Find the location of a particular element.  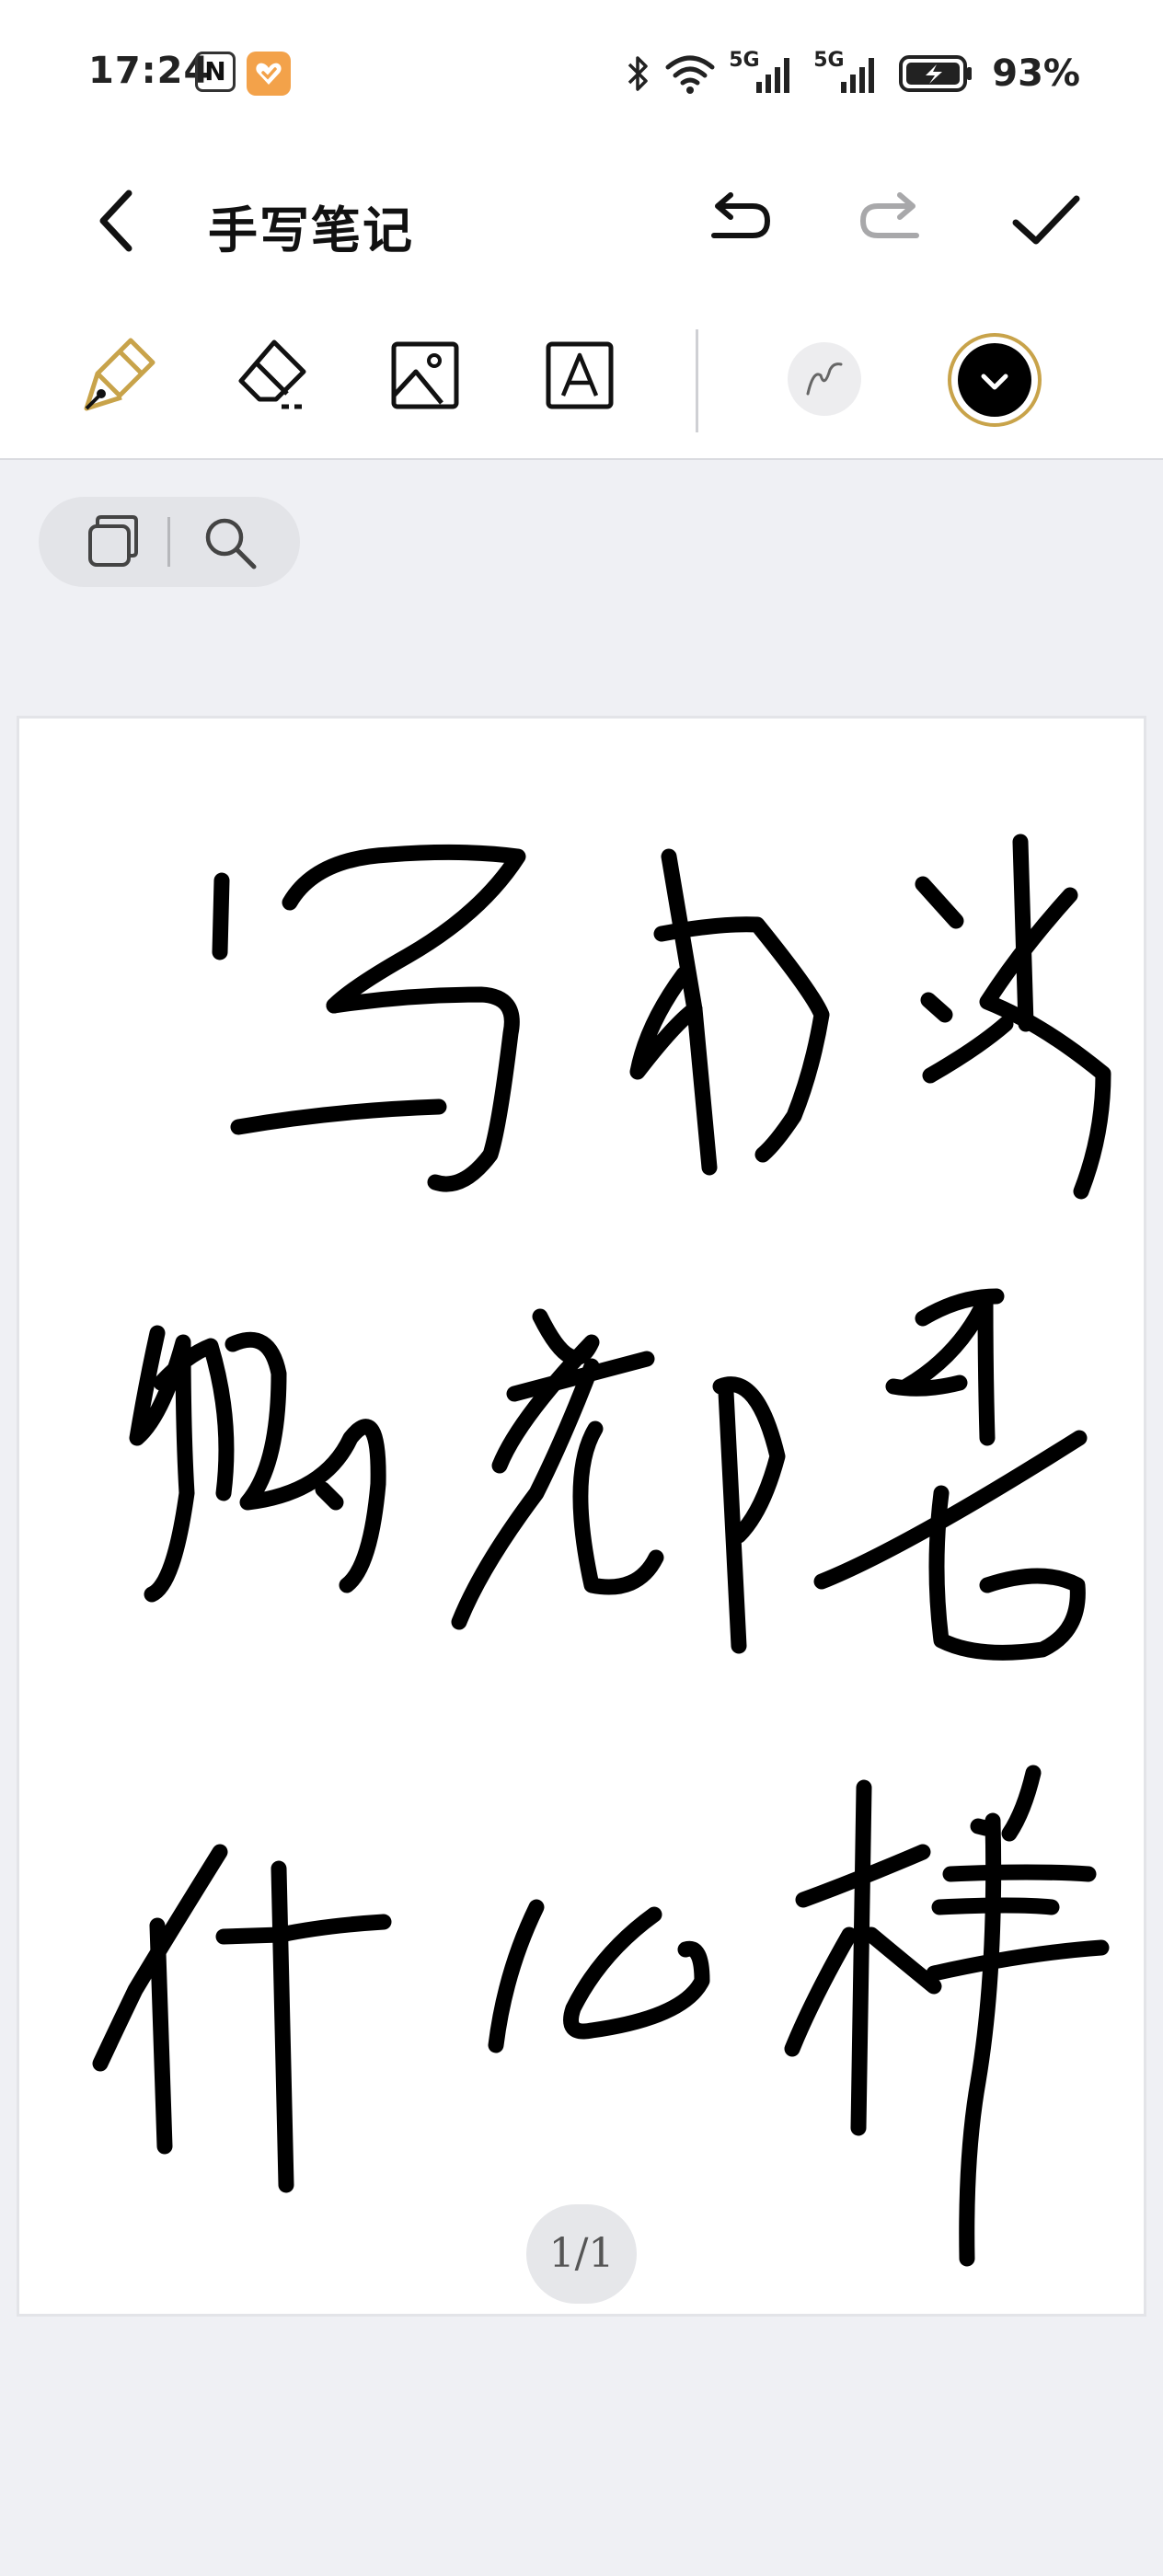

status-bar: 17:24 5G 5G 93% is located at coordinates (581, 73).